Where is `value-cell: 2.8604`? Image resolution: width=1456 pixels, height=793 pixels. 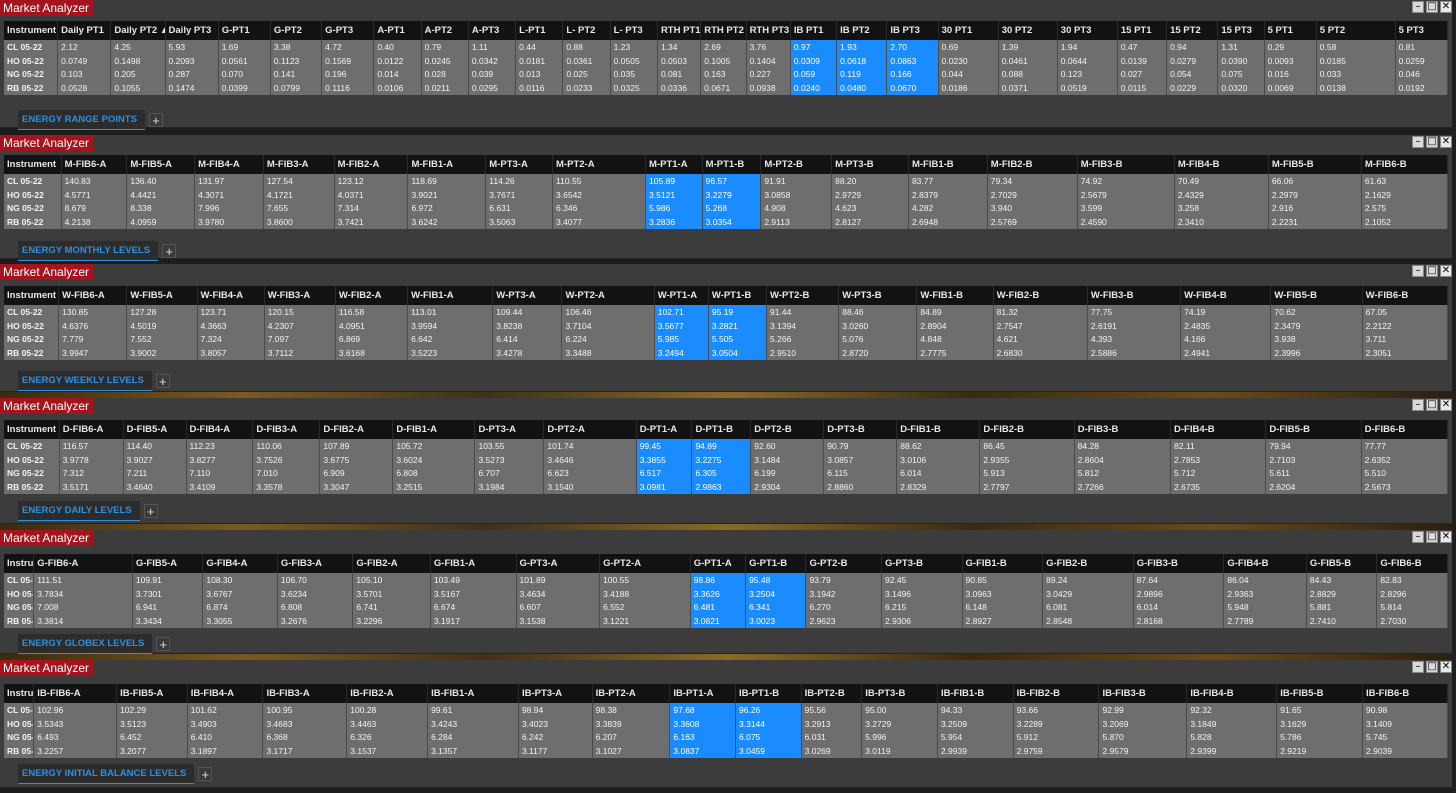 value-cell: 2.8604 is located at coordinates (1122, 461).